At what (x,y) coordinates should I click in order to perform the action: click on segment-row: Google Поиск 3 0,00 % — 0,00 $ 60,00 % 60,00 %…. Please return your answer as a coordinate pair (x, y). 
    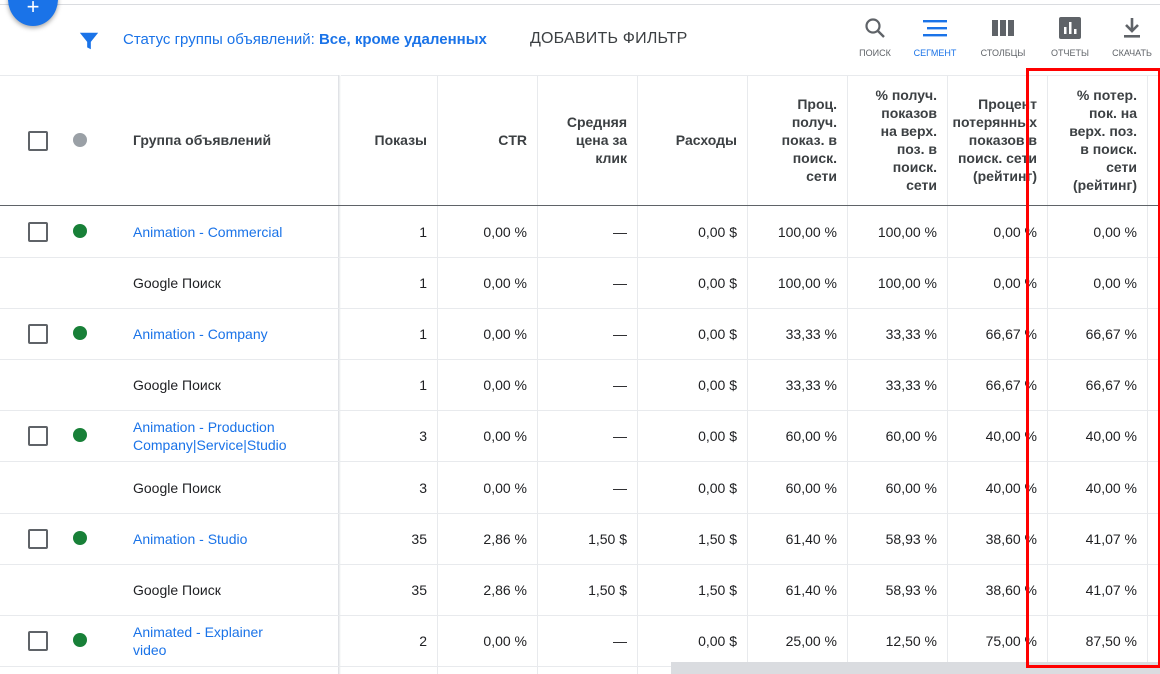
    Looking at the image, I should click on (580, 488).